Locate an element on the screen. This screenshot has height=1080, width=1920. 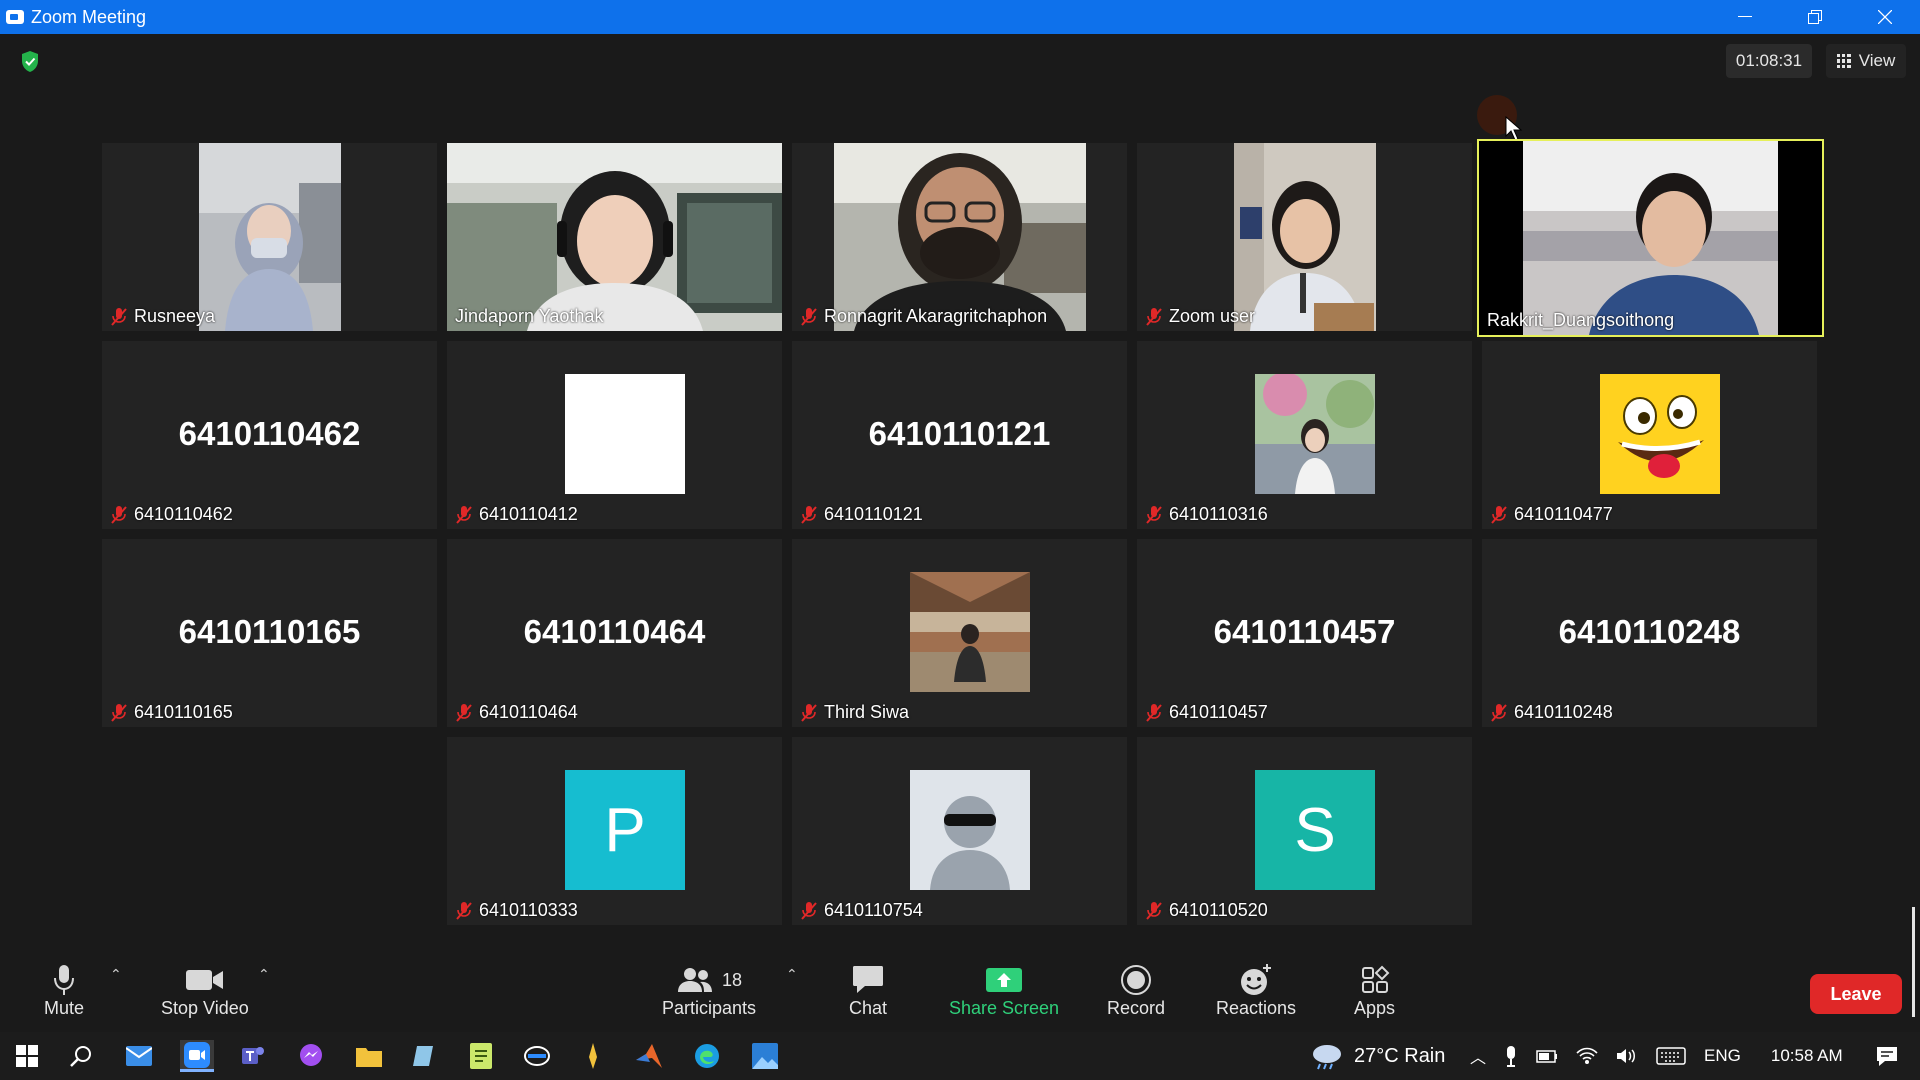
participant-tile: 6410110316 is located at coordinates (1304, 435).